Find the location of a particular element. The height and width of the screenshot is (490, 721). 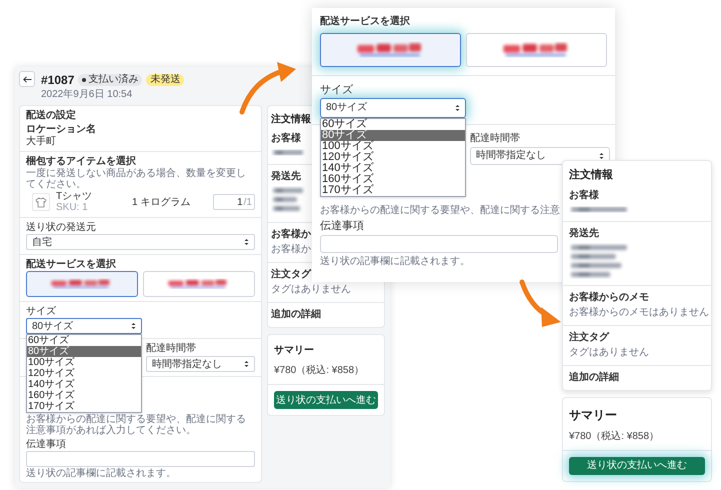

tshirt-icon is located at coordinates (41, 202).